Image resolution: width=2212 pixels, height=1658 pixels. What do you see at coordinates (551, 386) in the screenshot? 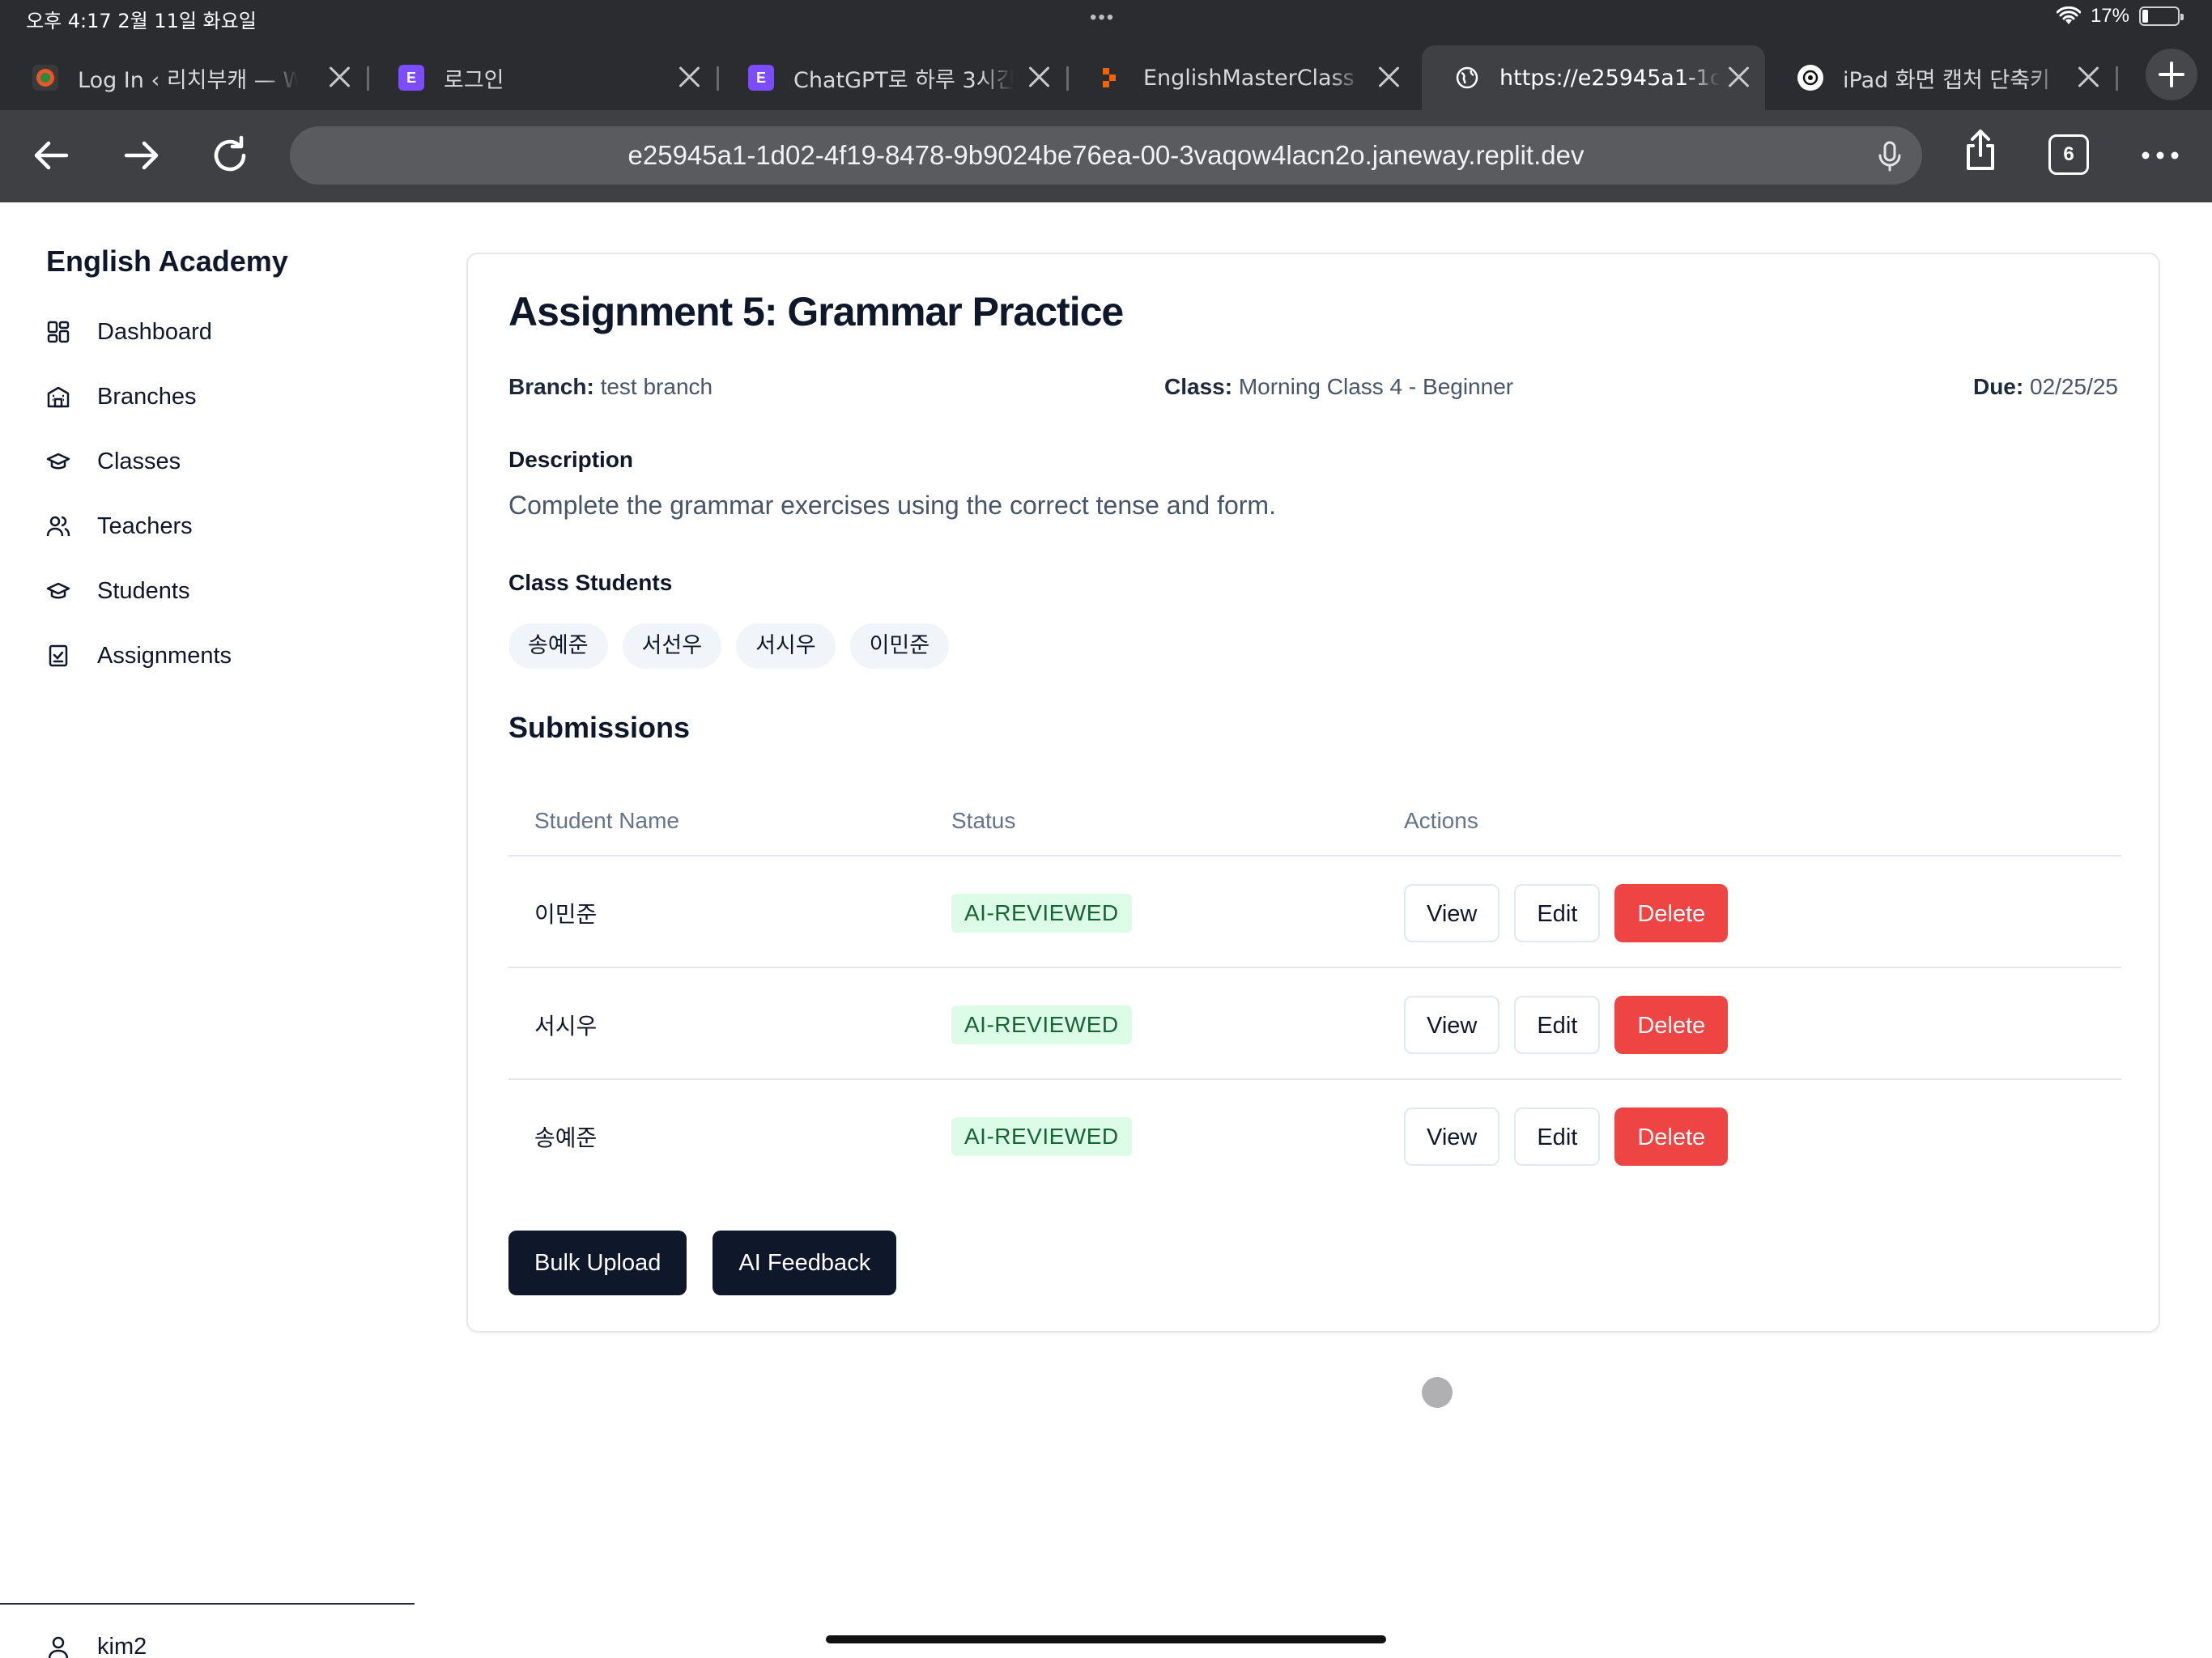
I see `branch-label: Branch:` at bounding box center [551, 386].